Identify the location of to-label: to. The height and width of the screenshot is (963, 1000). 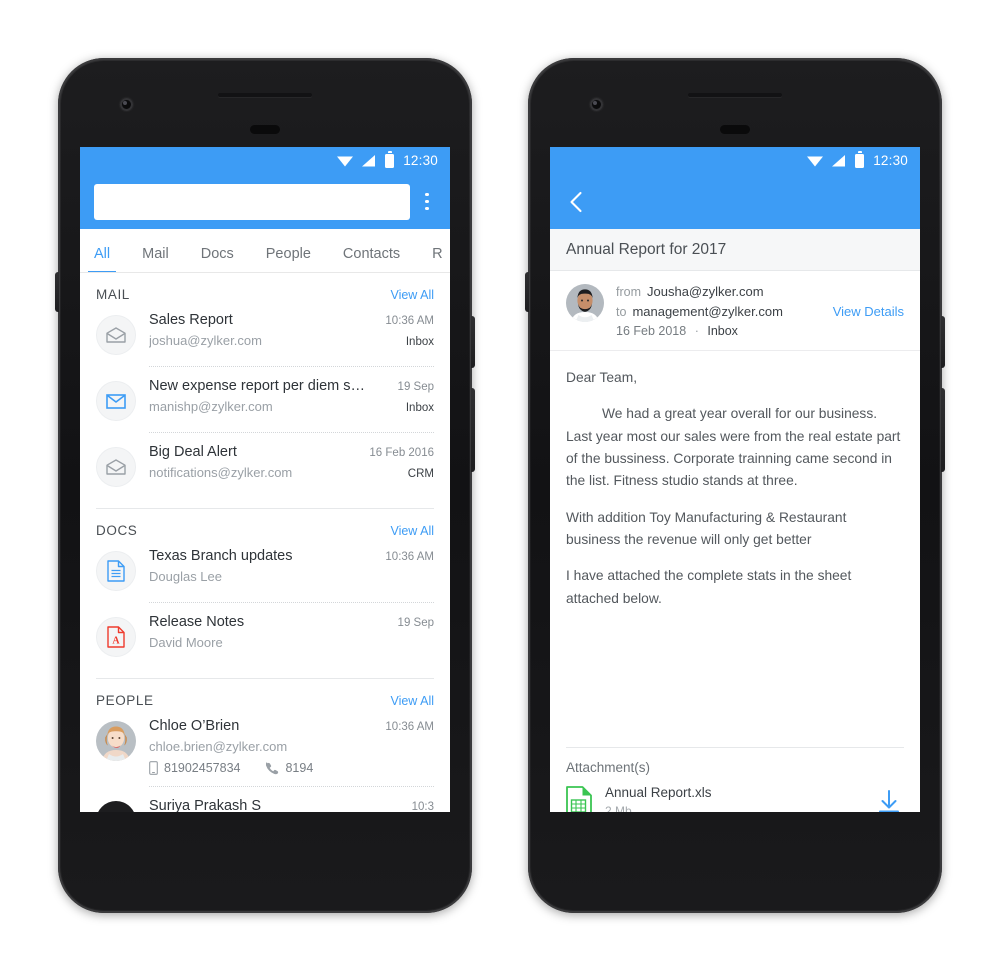
(621, 312).